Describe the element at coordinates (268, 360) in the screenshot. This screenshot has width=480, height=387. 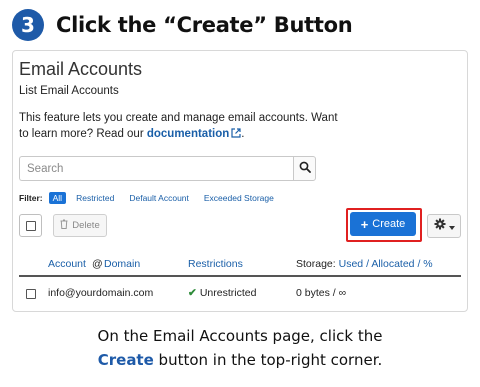
I see `caption-line-2-rest: button in the top-right corner.` at that location.